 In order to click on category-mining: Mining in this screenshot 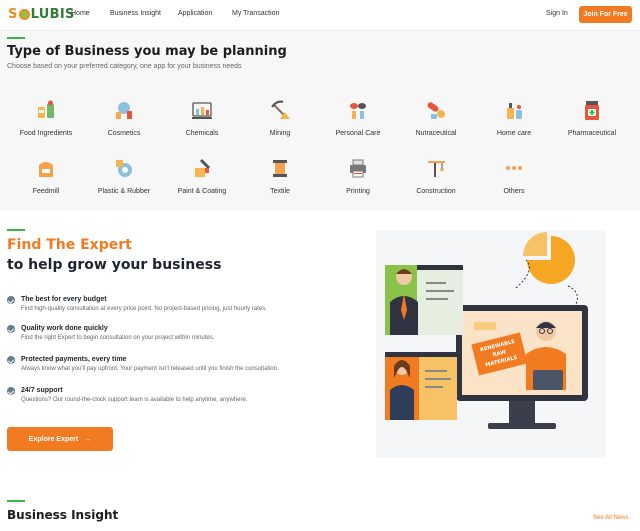, I will do `click(280, 118)`.